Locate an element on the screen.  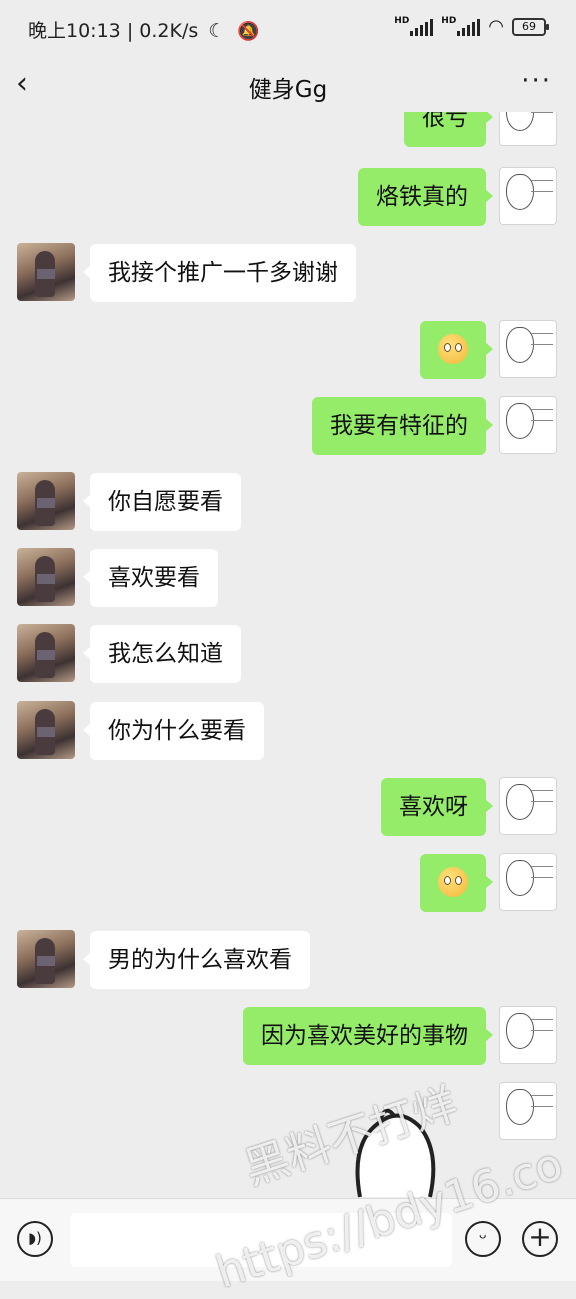
message-bubble: 喜欢要看 is located at coordinates (150, 578).